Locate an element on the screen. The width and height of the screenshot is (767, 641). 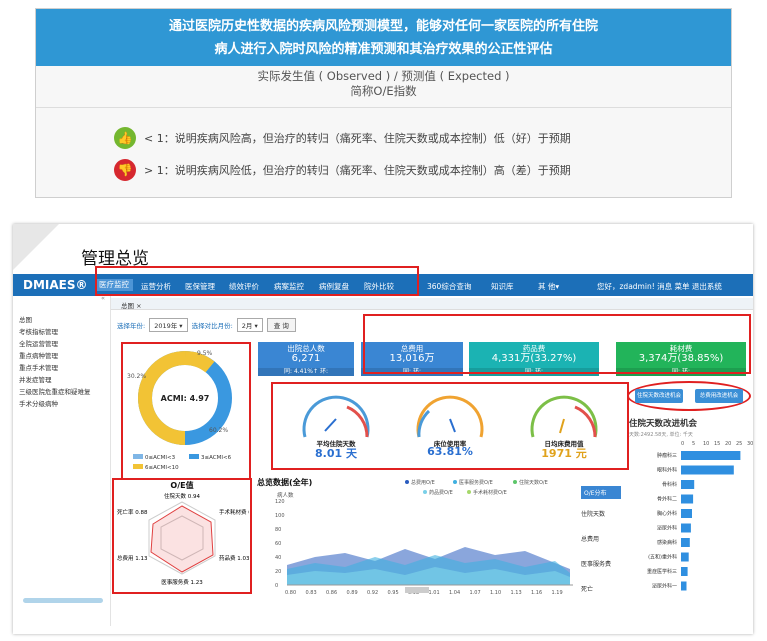
summary-ylabel: 病人数 is located at coordinates (285, 495).